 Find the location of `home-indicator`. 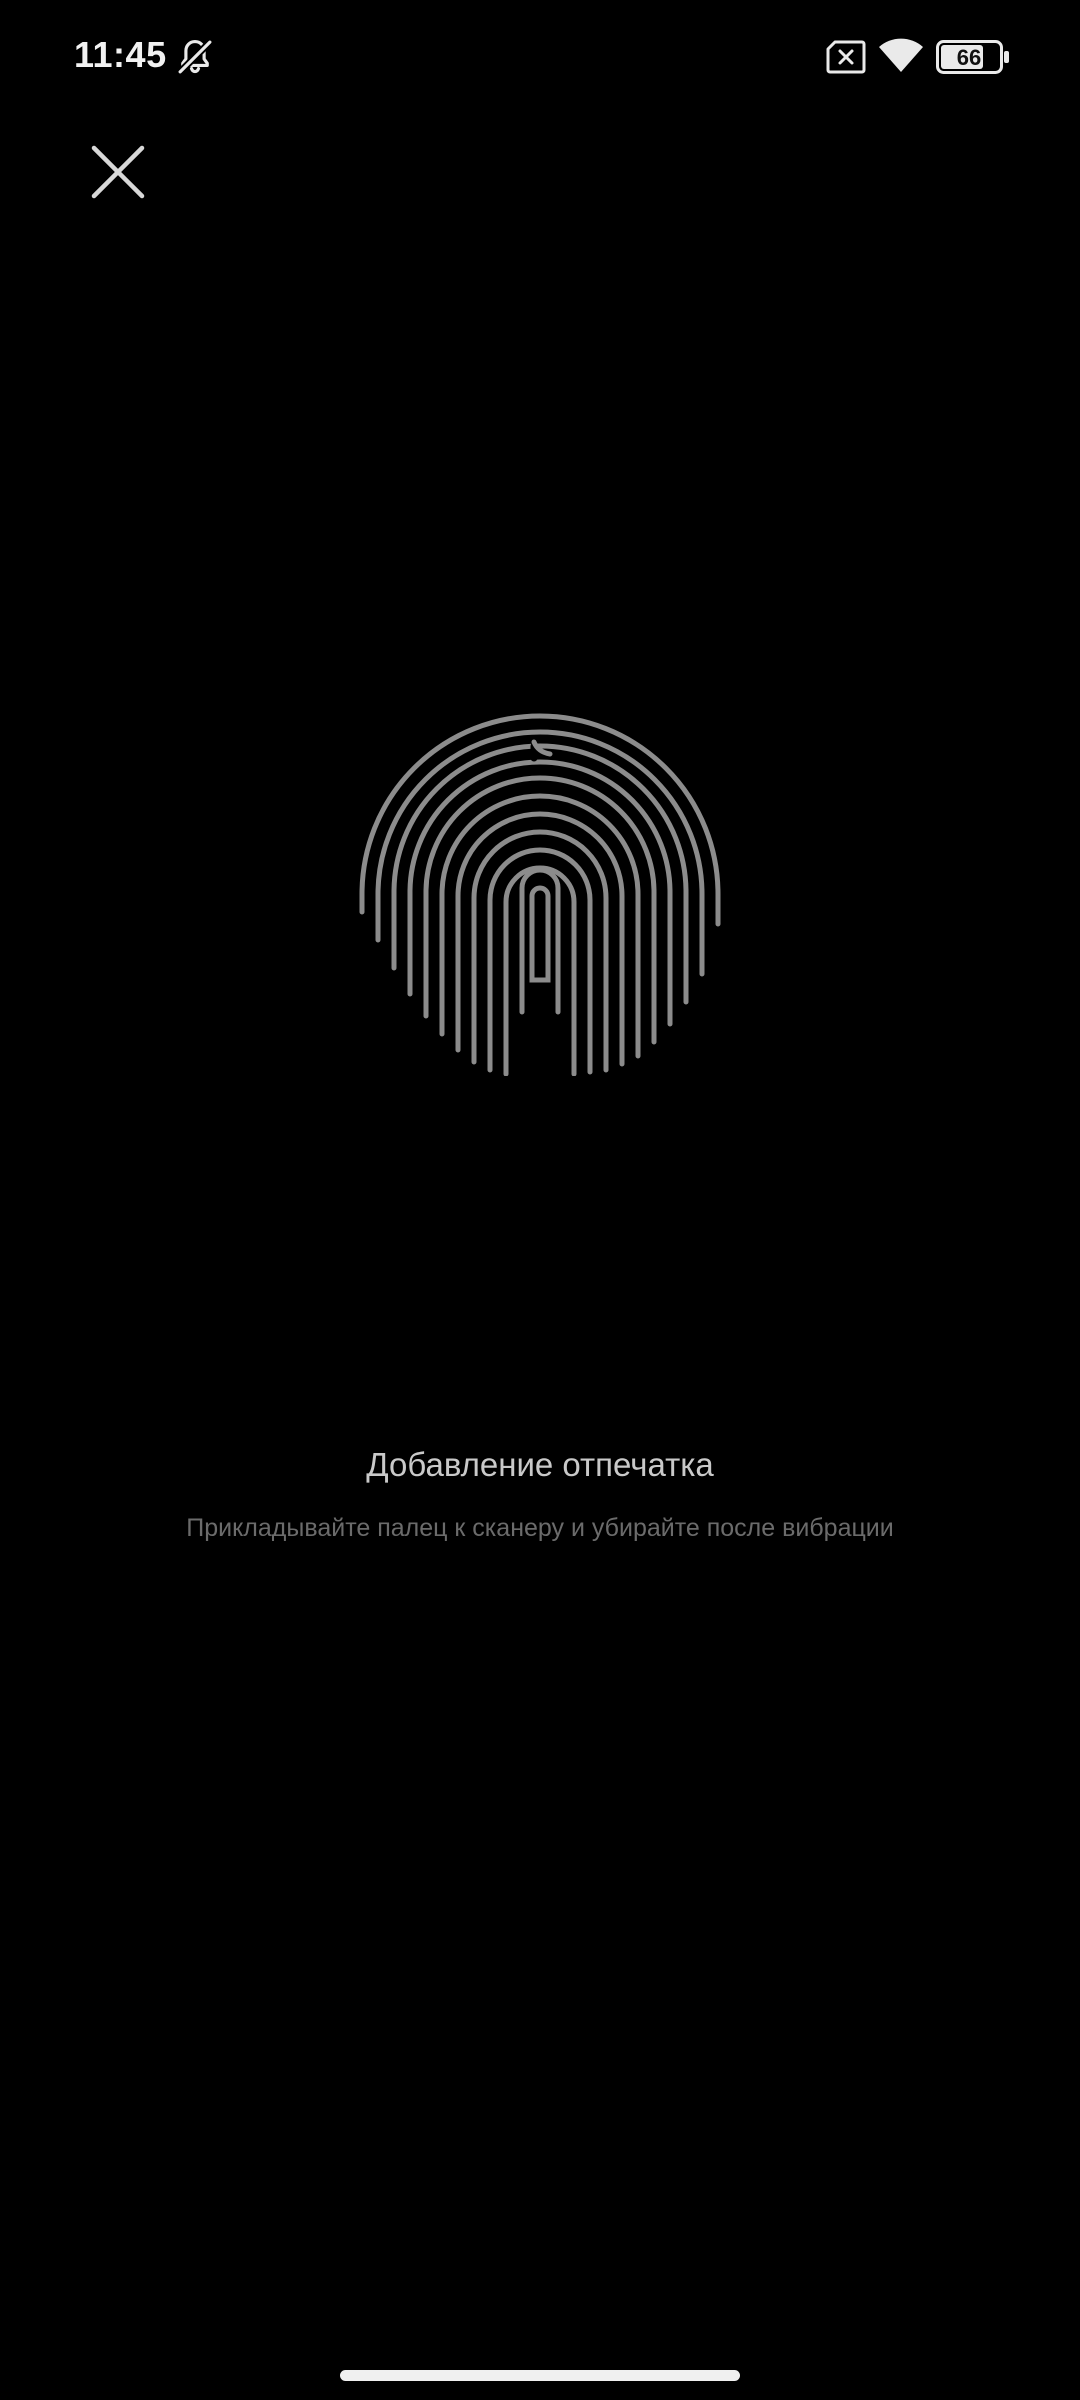

home-indicator is located at coordinates (540, 2375).